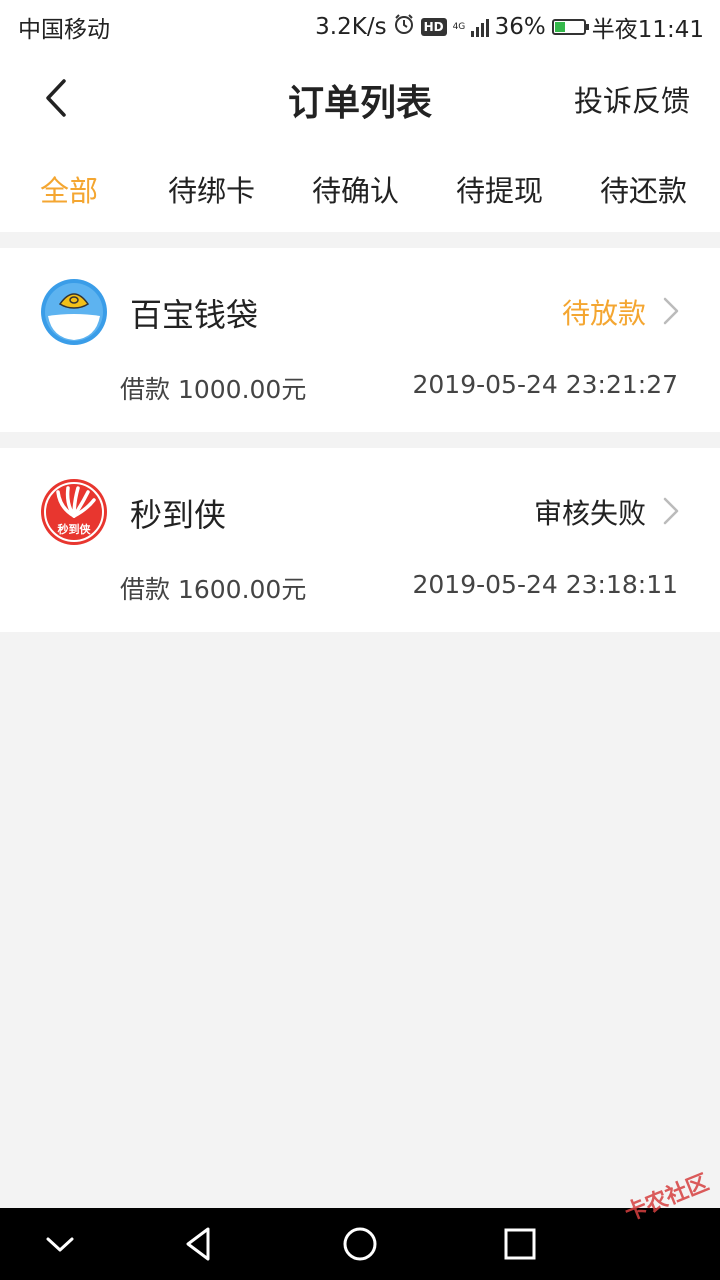  I want to click on order-status: 审核失败, so click(589, 513).